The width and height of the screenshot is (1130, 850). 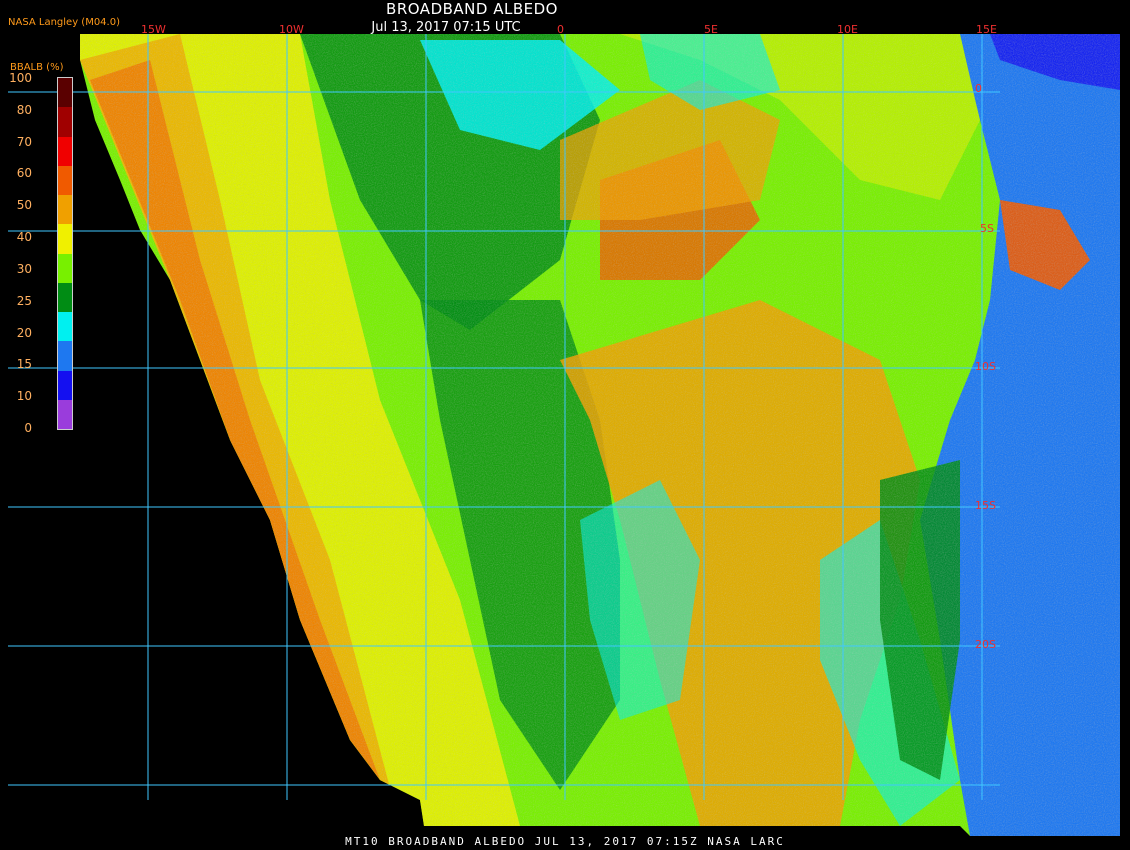 I want to click on longitude-label: 5E, so click(x=711, y=29).